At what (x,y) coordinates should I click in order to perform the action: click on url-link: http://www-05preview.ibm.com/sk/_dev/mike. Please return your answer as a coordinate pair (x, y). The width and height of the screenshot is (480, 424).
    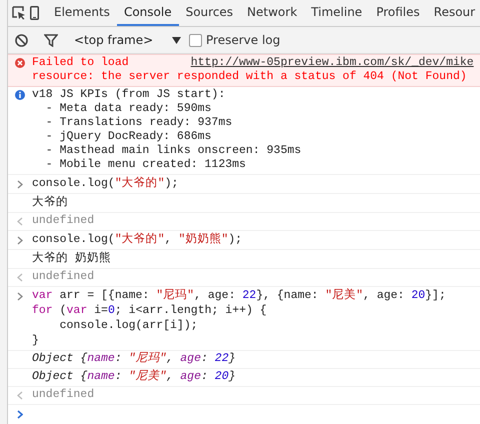
    Looking at the image, I should click on (332, 62).